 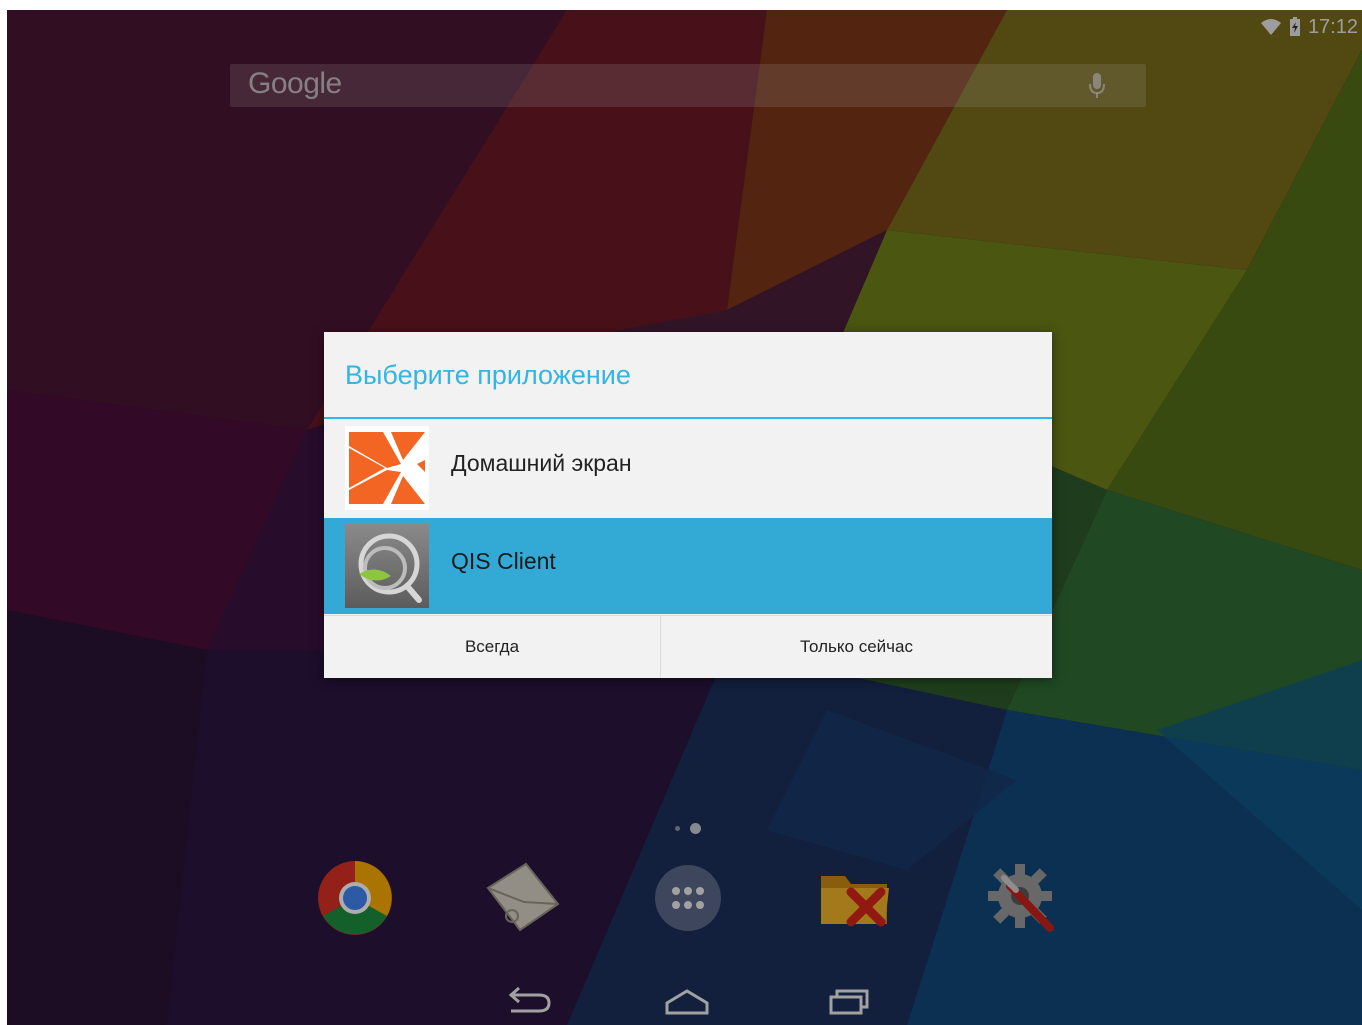 I want to click on dialog-divider, so click(x=688, y=418).